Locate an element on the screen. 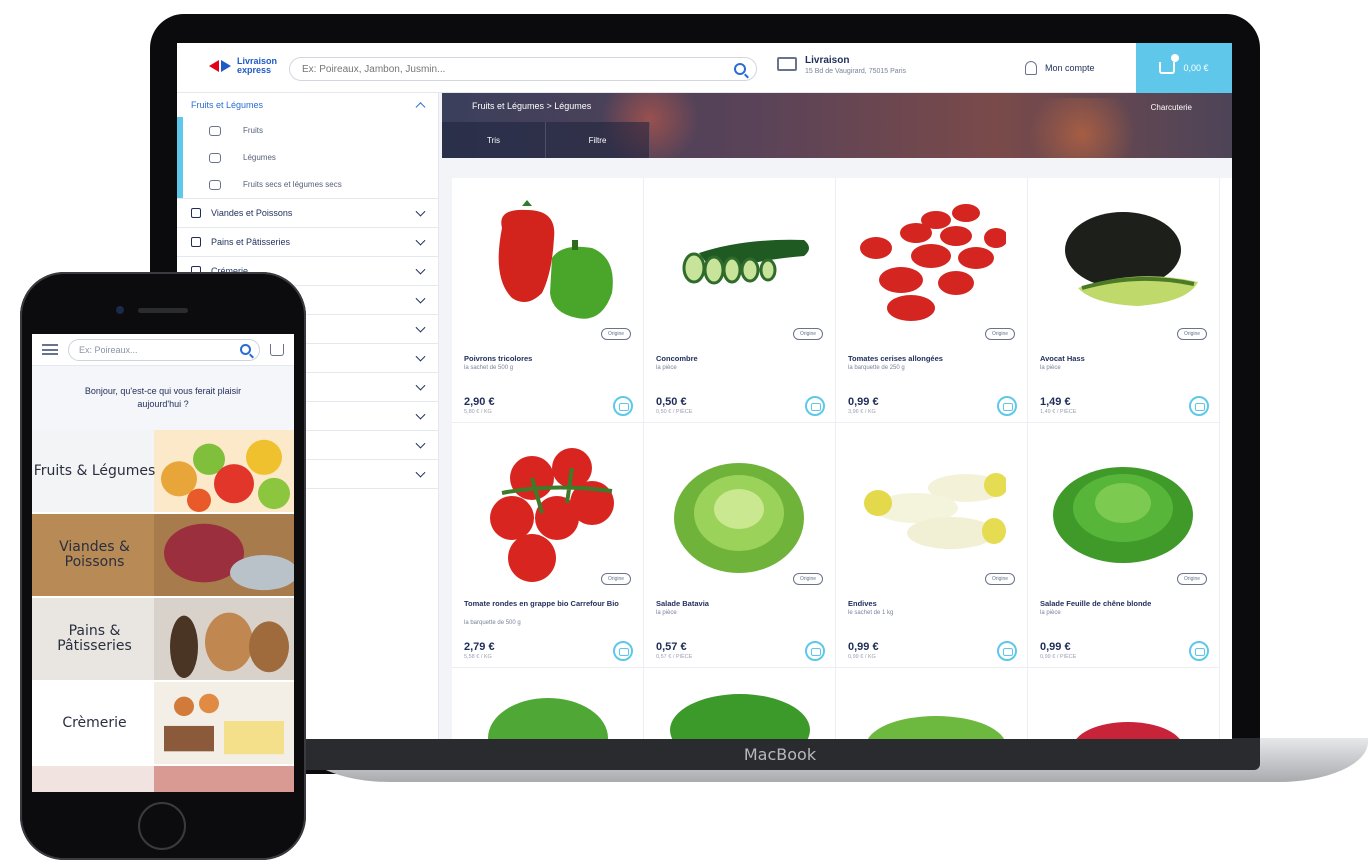  home-button is located at coordinates (162, 826).